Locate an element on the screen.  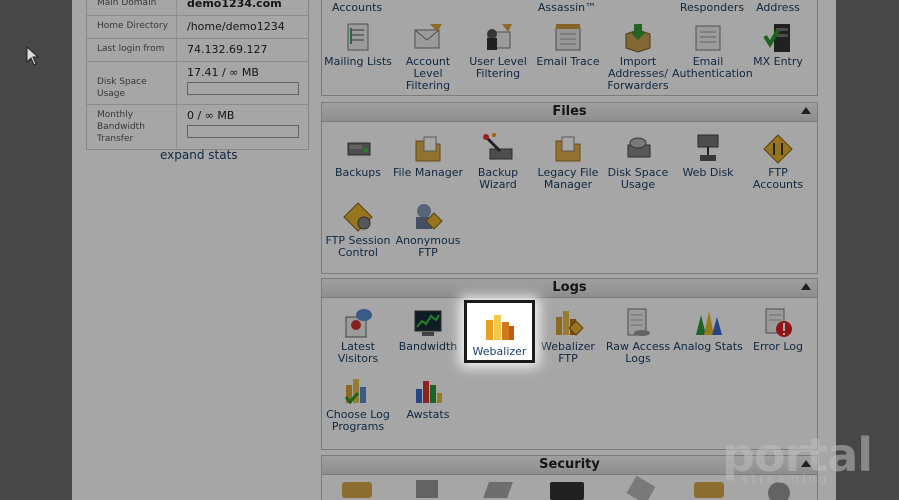
user-filter-icon is located at coordinates (498, 38).